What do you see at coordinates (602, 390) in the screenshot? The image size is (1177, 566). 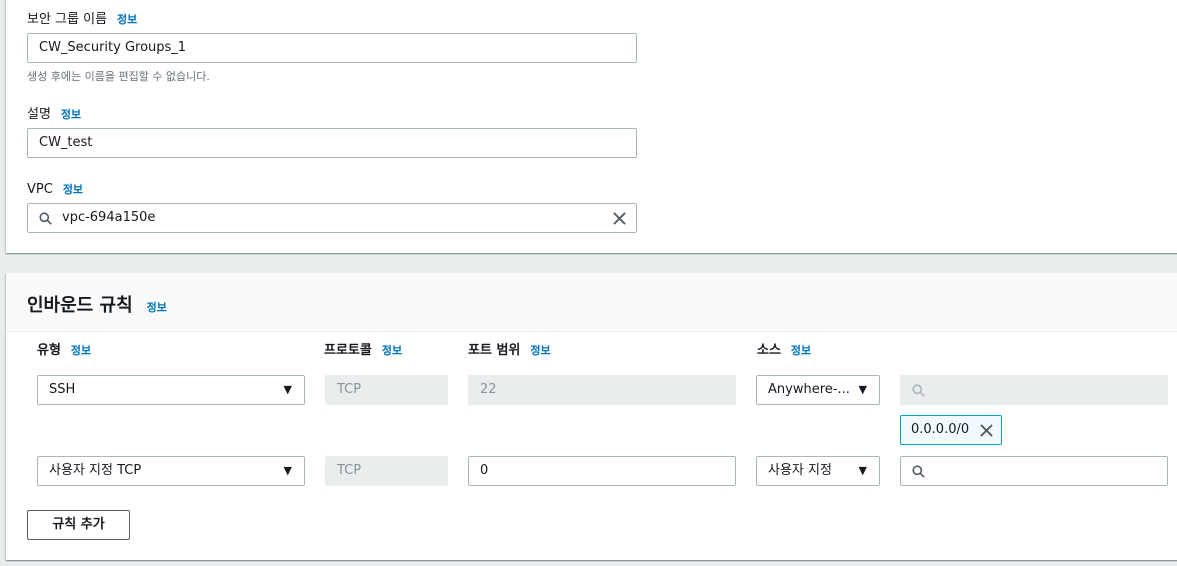 I see `rule-1-port-field: 22` at bounding box center [602, 390].